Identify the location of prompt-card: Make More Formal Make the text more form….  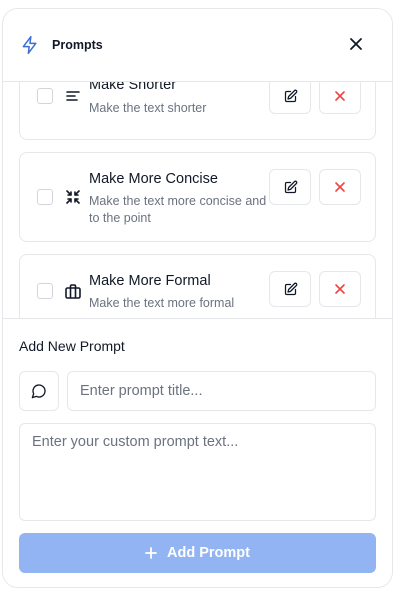
(197, 286).